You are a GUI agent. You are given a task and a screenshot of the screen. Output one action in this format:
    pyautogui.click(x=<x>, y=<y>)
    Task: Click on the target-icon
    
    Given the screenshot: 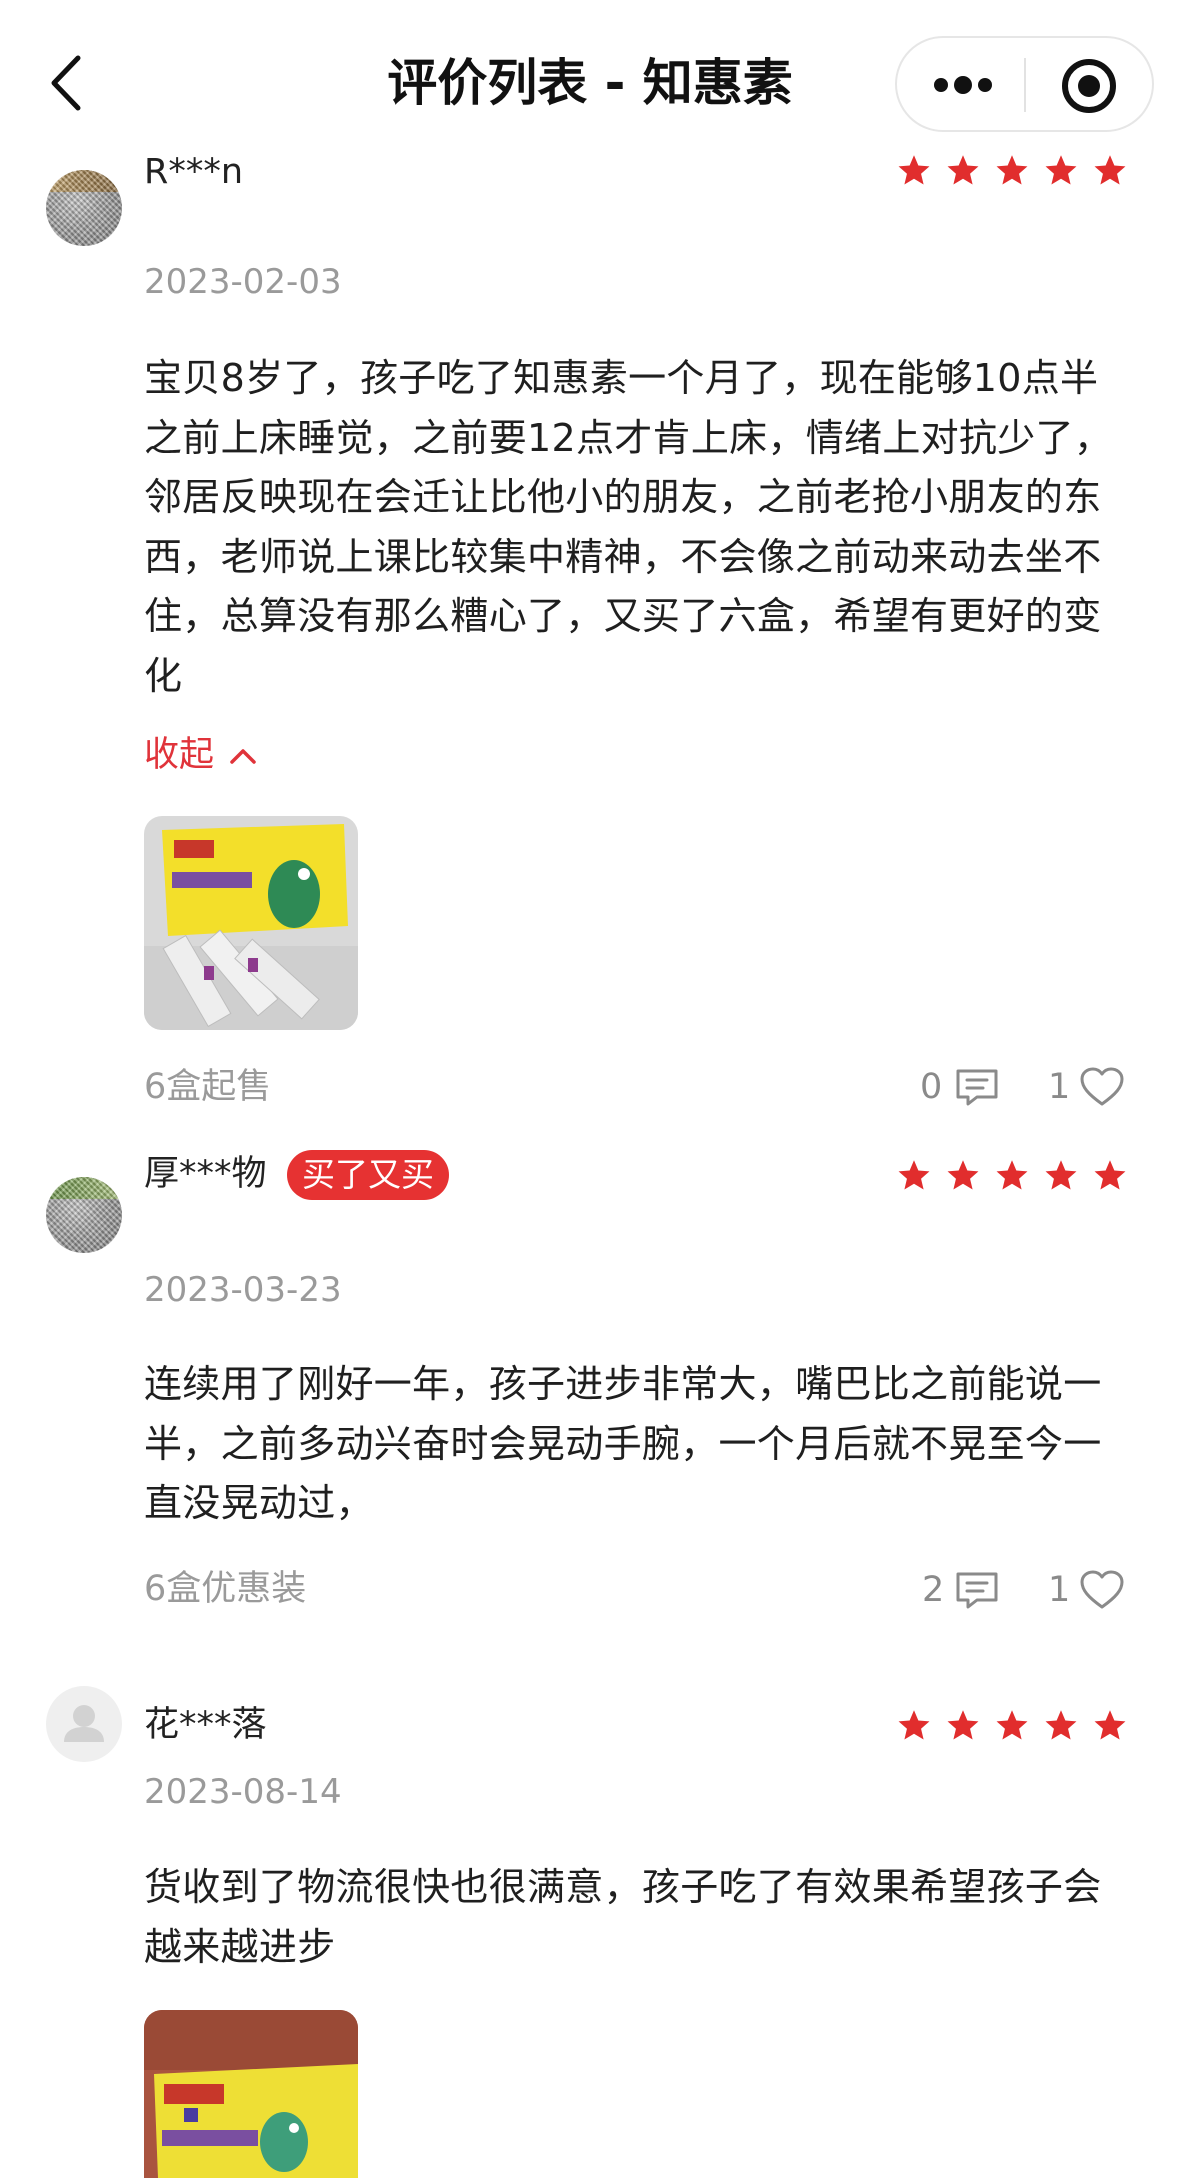 What is the action you would take?
    pyautogui.click(x=1089, y=86)
    